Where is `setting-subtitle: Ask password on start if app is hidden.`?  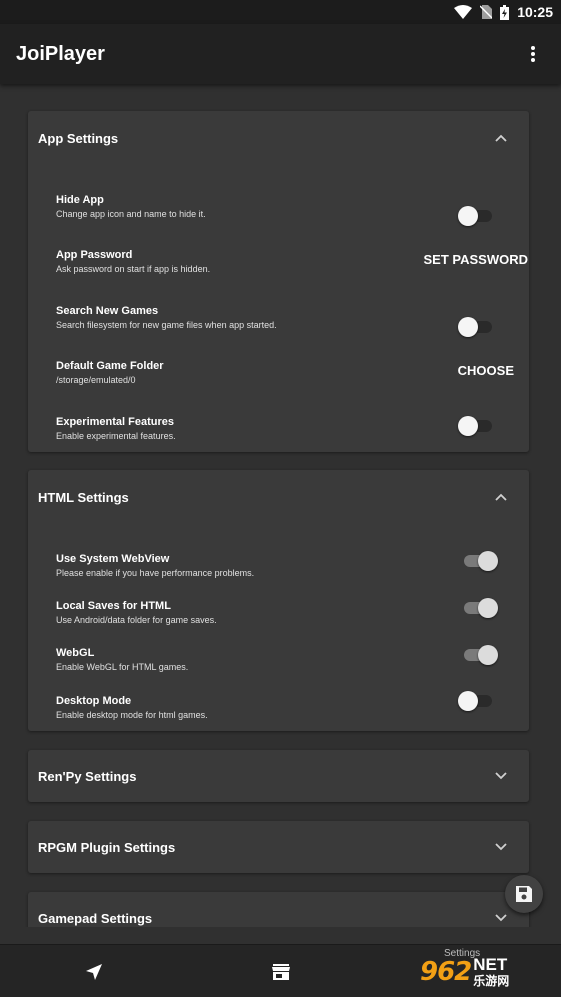 setting-subtitle: Ask password on start if app is hidden. is located at coordinates (133, 269).